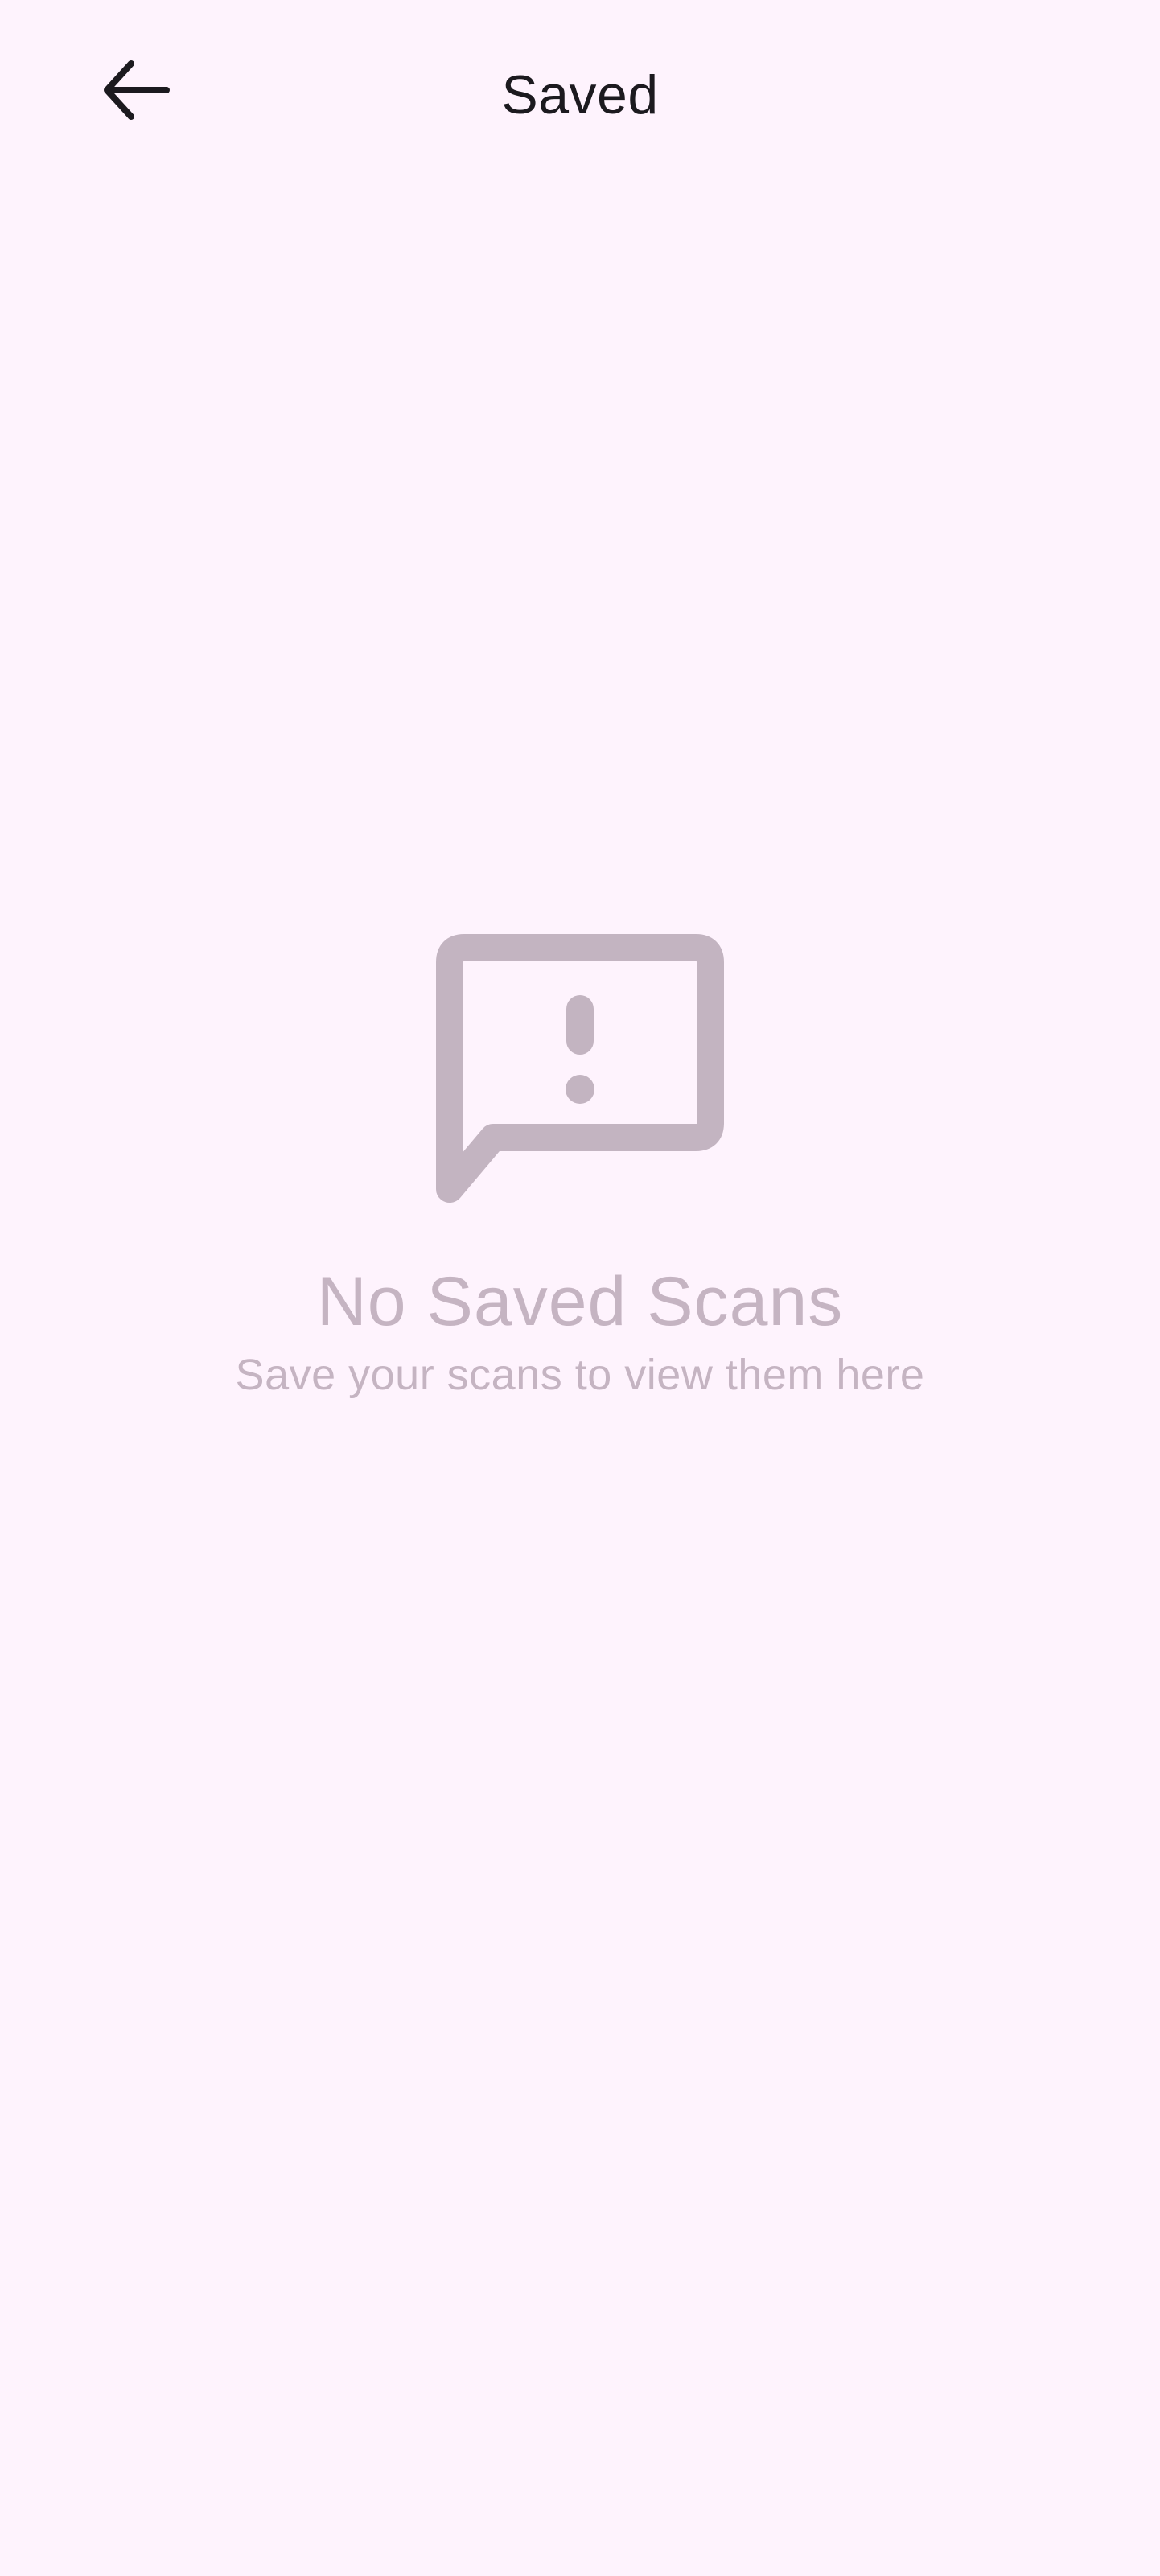  What do you see at coordinates (580, 95) in the screenshot?
I see `page-title: Saved` at bounding box center [580, 95].